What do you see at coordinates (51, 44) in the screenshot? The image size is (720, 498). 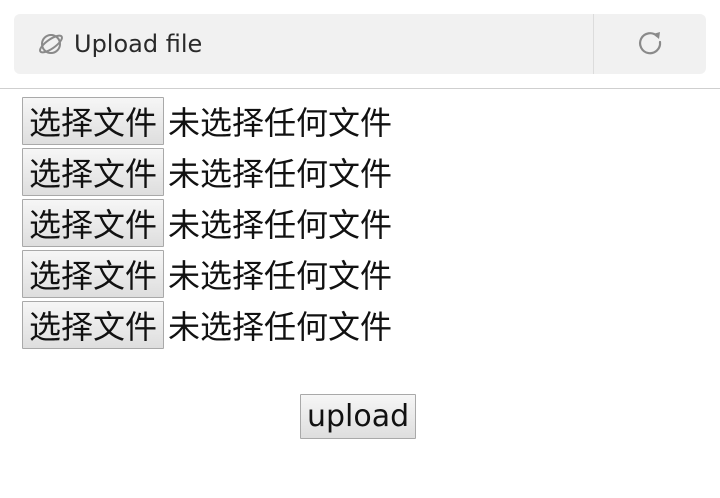 I see `planet-icon` at bounding box center [51, 44].